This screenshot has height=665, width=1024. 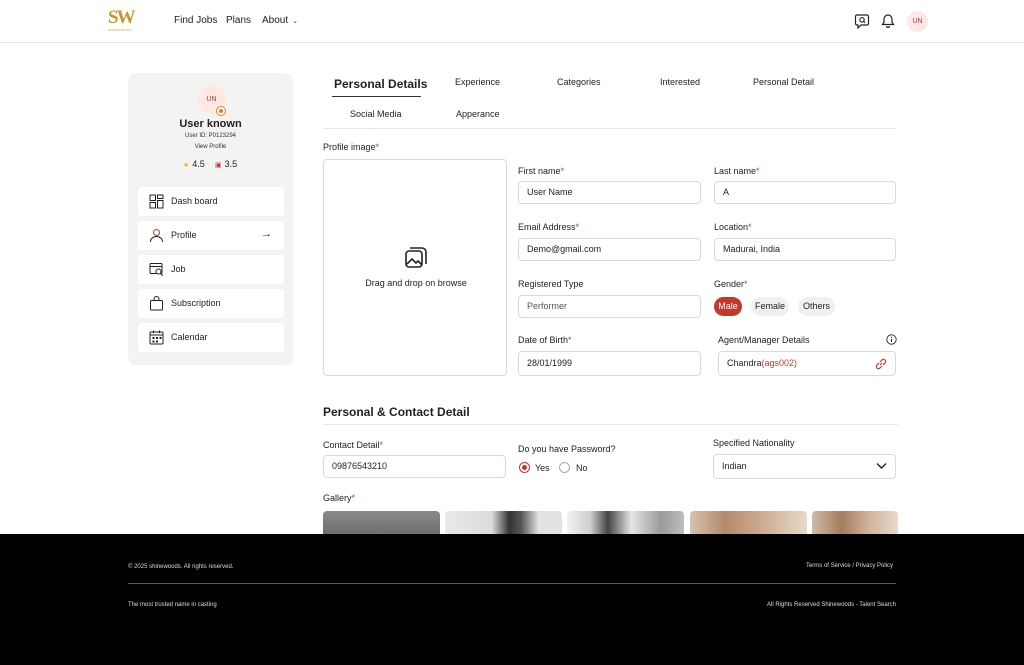 I want to click on first-name-input: User Name, so click(x=609, y=192).